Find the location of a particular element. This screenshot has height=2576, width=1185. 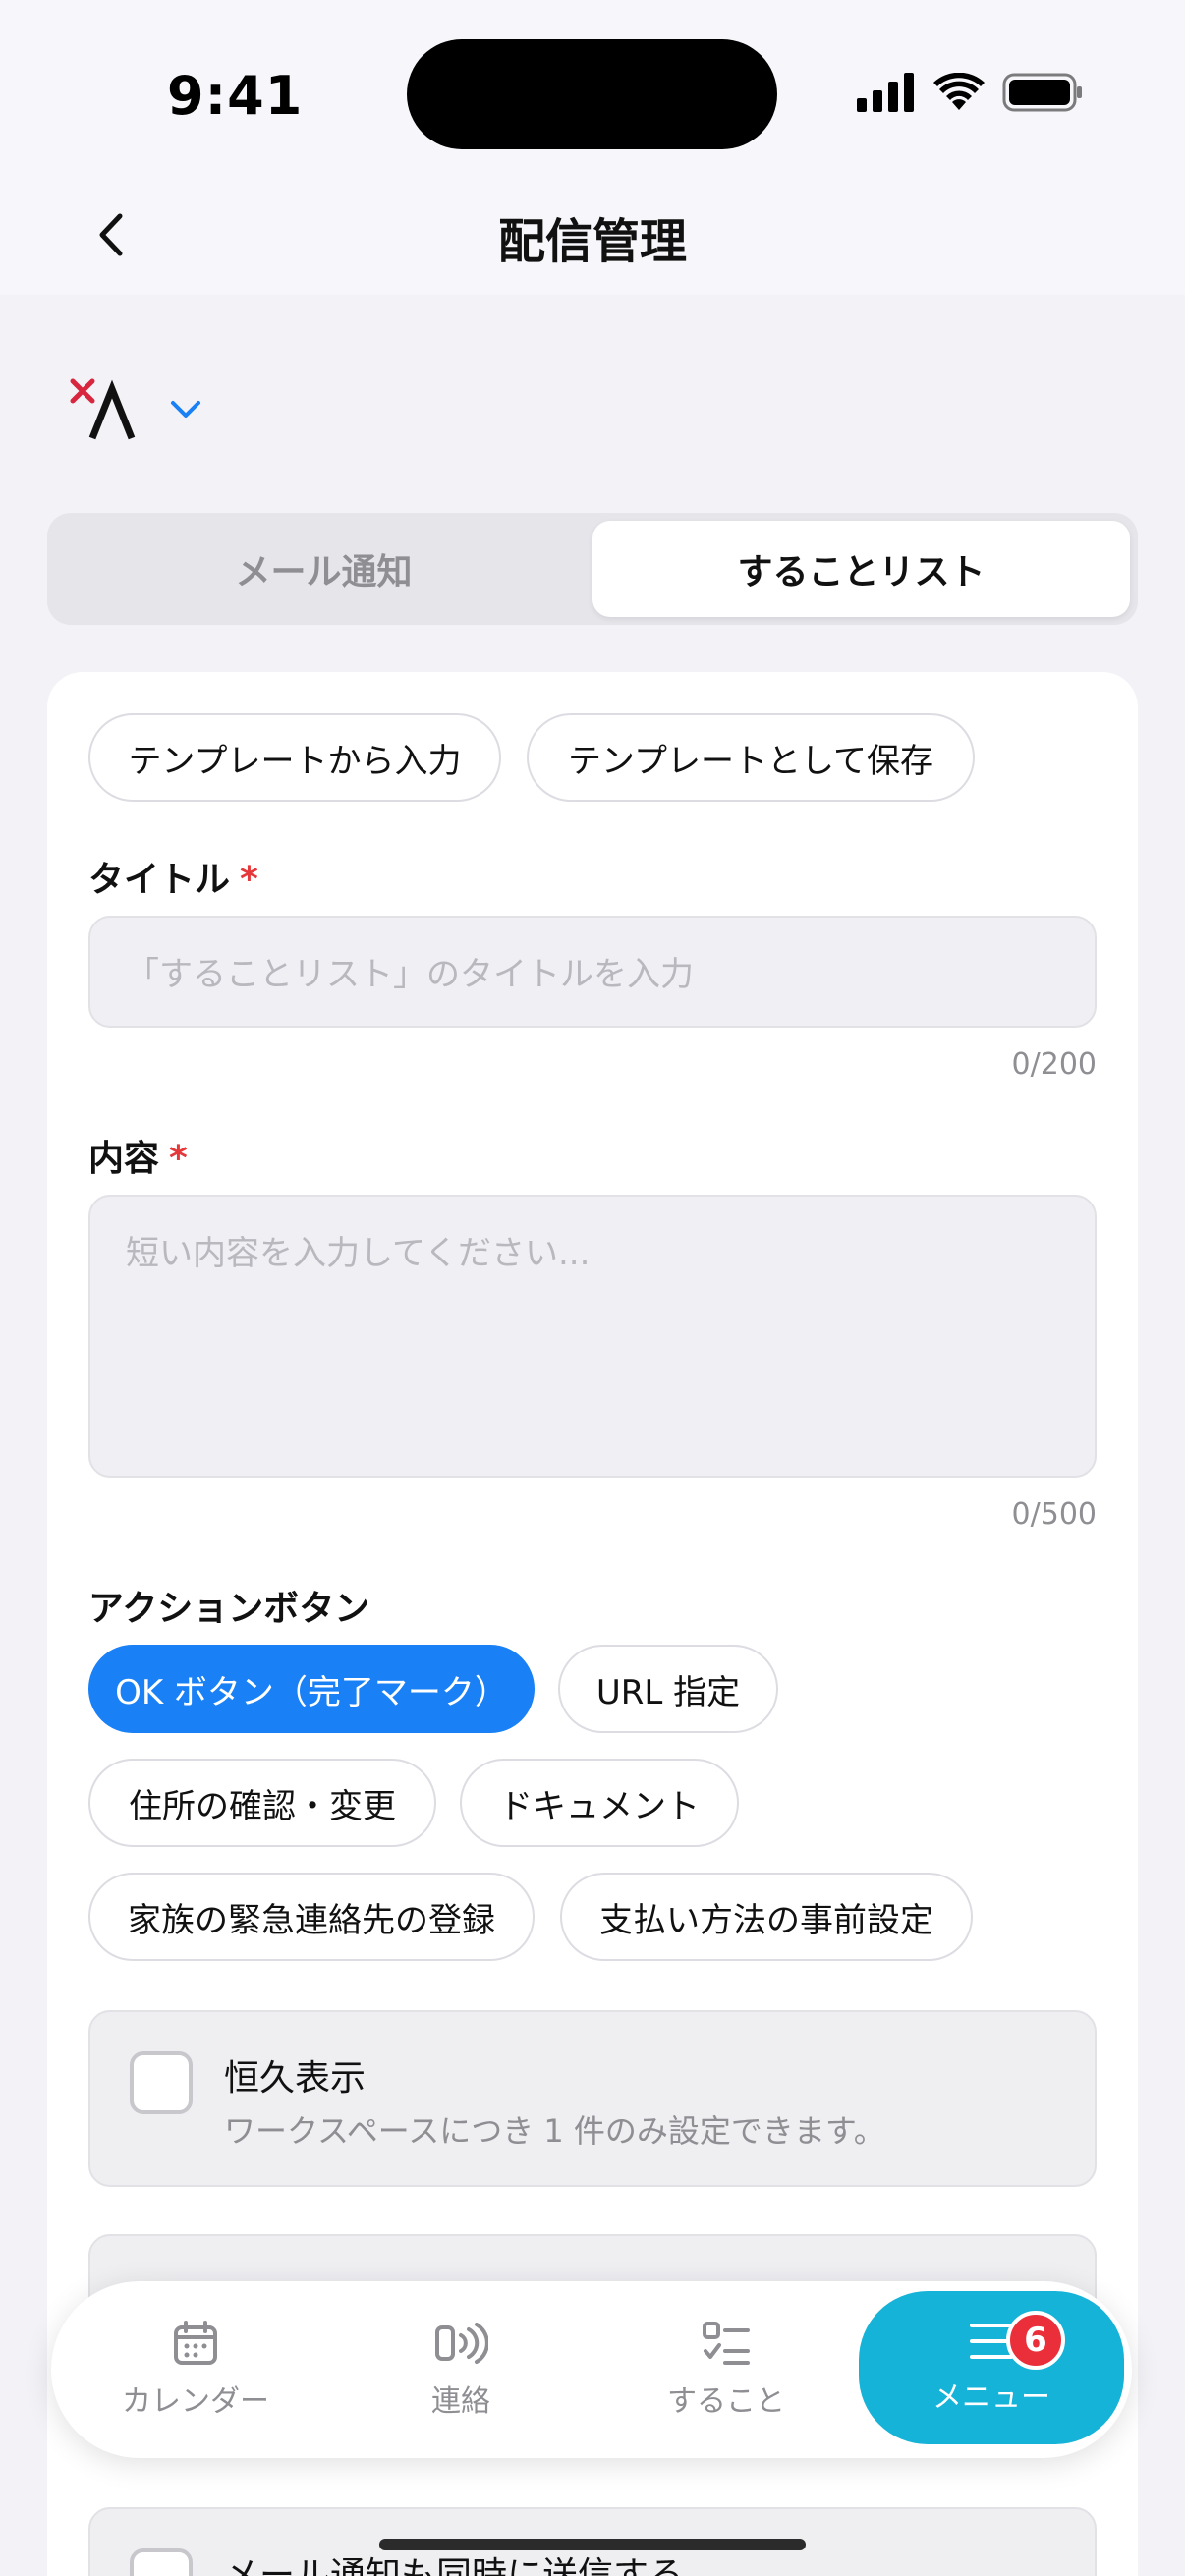

chevron-down-icon is located at coordinates (185, 409).